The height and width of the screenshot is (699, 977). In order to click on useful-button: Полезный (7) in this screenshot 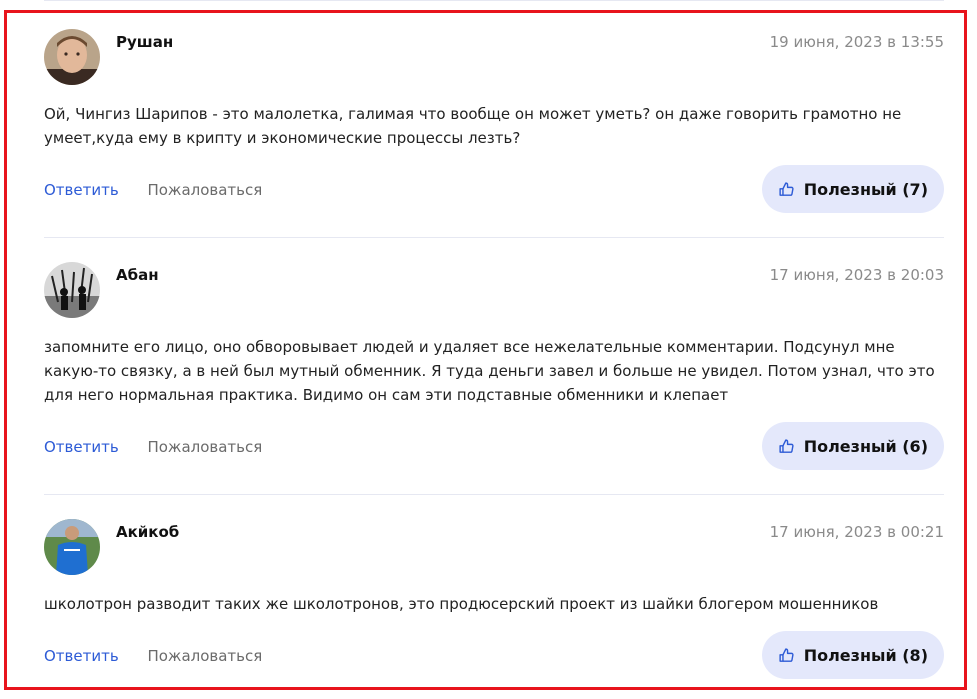, I will do `click(852, 189)`.